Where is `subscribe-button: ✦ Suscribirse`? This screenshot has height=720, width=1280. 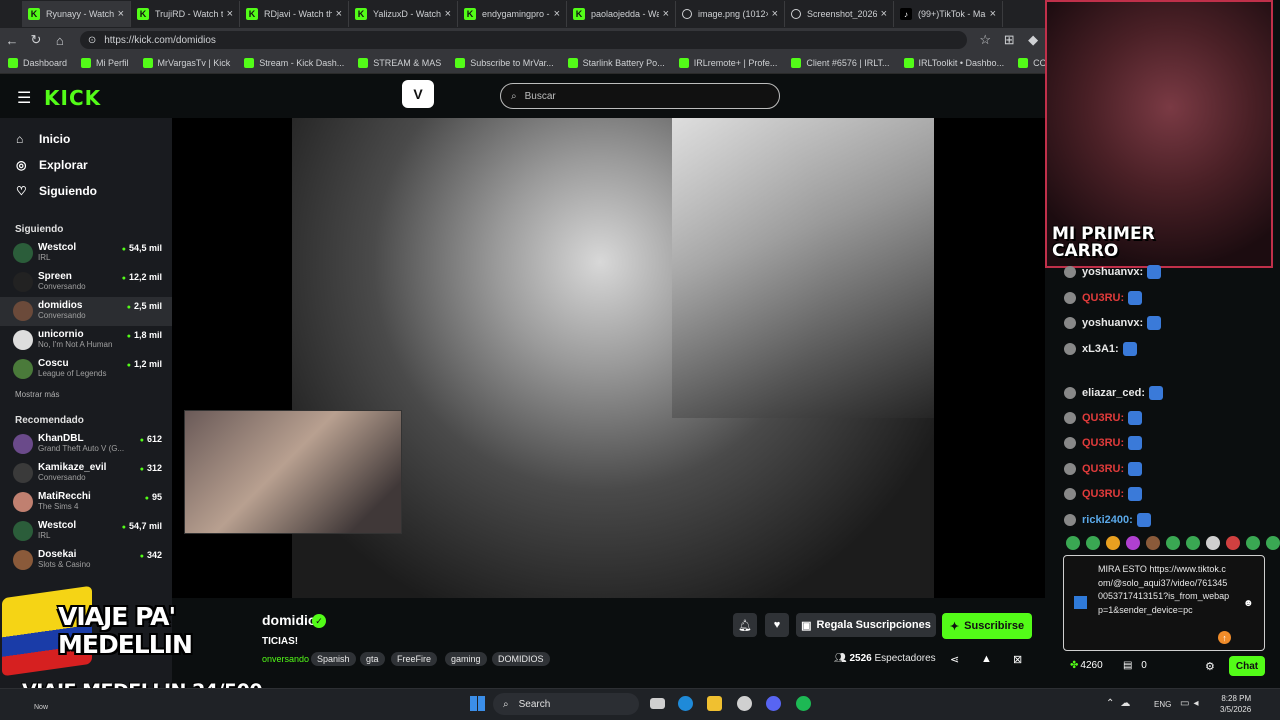 subscribe-button: ✦ Suscribirse is located at coordinates (987, 626).